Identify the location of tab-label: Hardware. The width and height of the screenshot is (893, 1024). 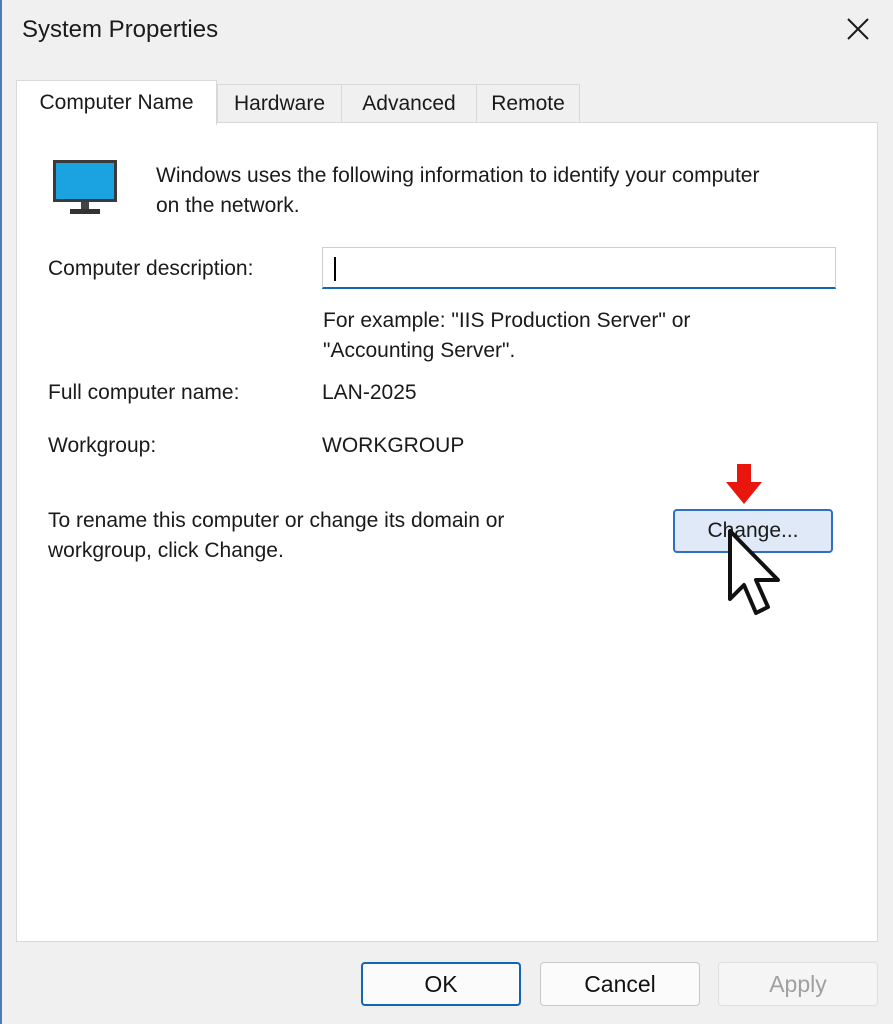
(279, 103).